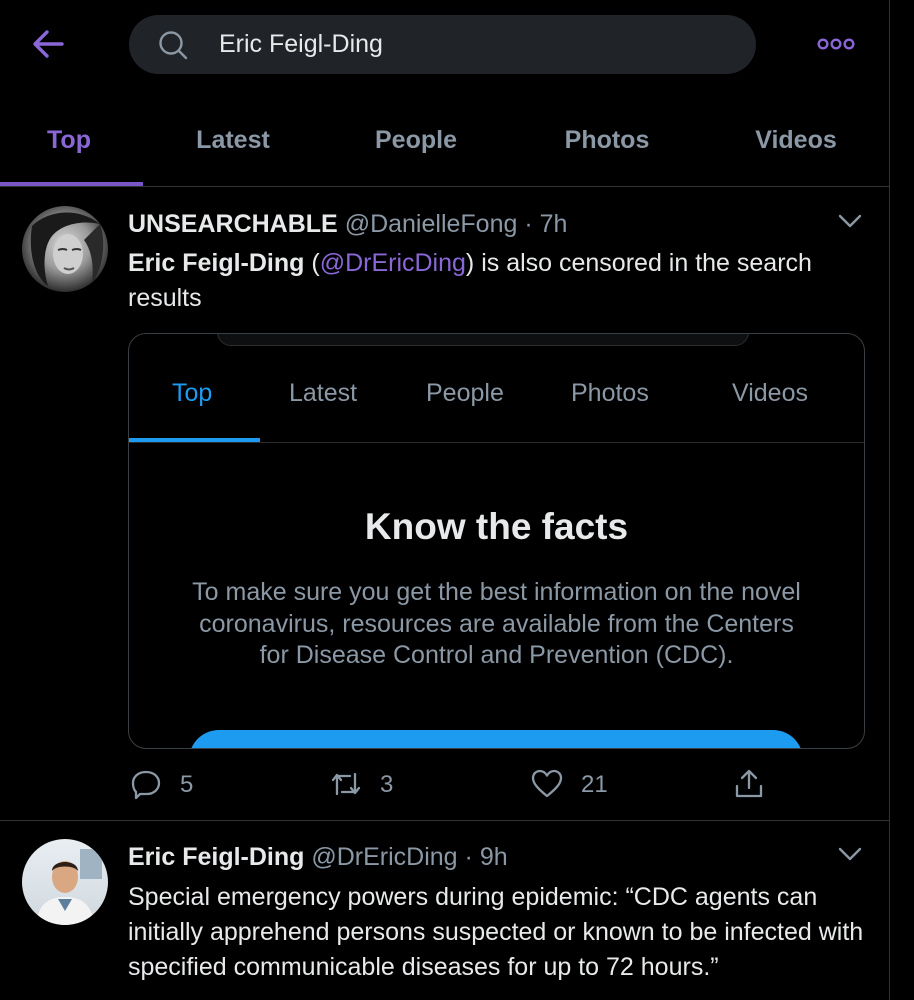  I want to click on more-dots-icon, so click(836, 44).